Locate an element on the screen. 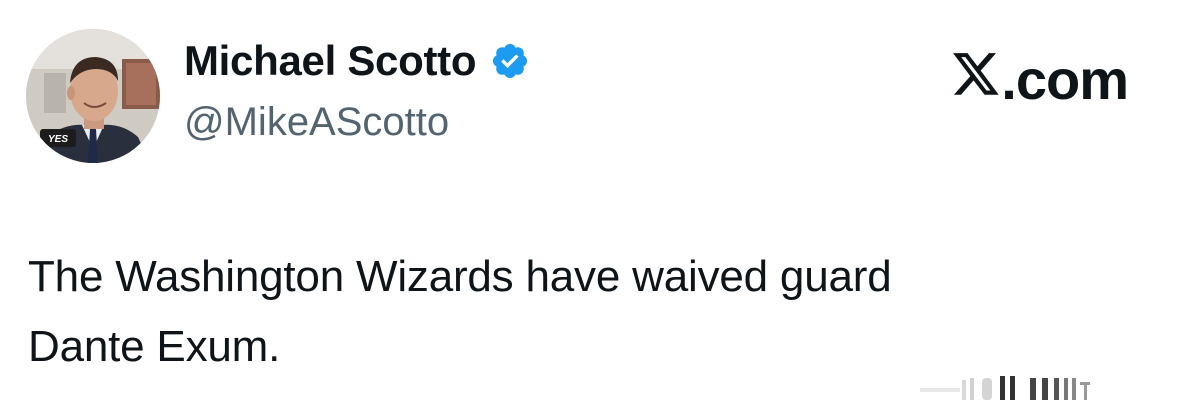 The width and height of the screenshot is (1178, 416). verified-badge-icon is located at coordinates (510, 61).